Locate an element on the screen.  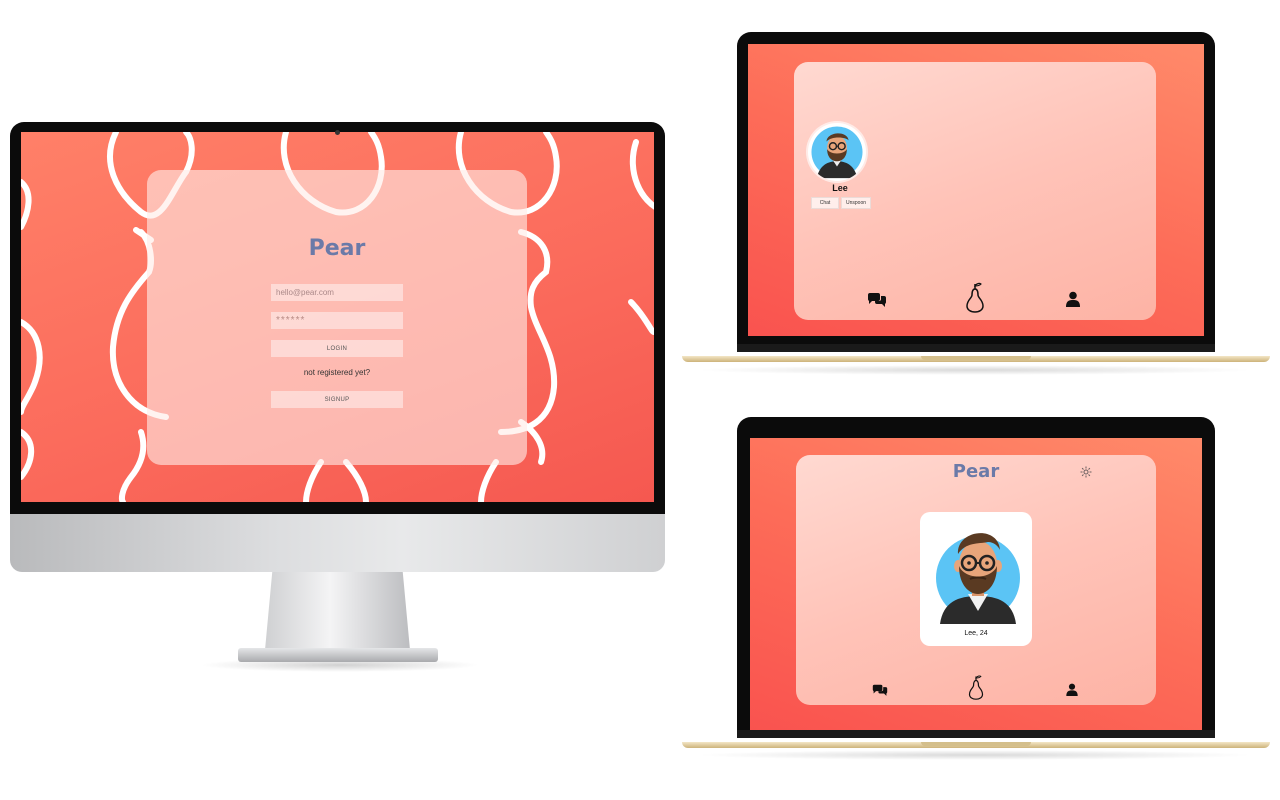
gear-icon is located at coordinates (1086, 471).